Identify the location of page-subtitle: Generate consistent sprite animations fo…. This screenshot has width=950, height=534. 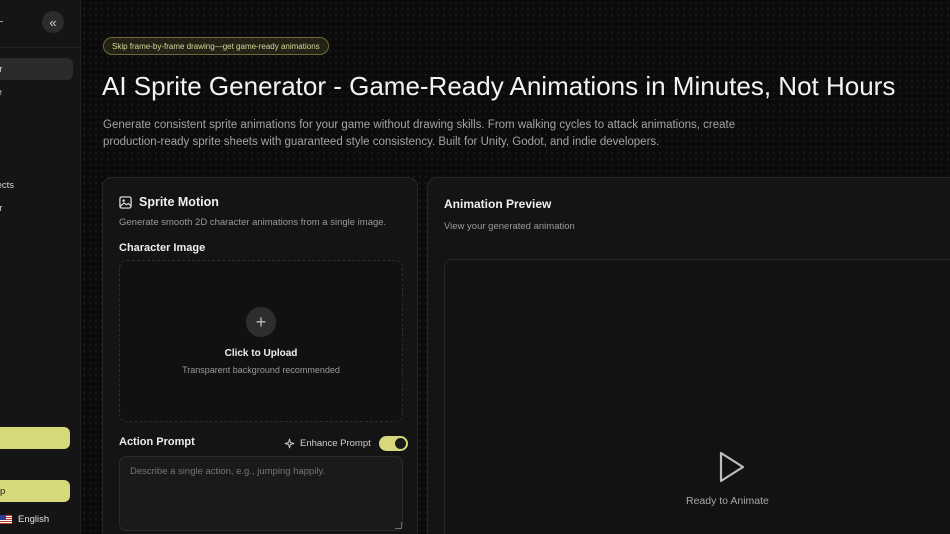
(419, 133).